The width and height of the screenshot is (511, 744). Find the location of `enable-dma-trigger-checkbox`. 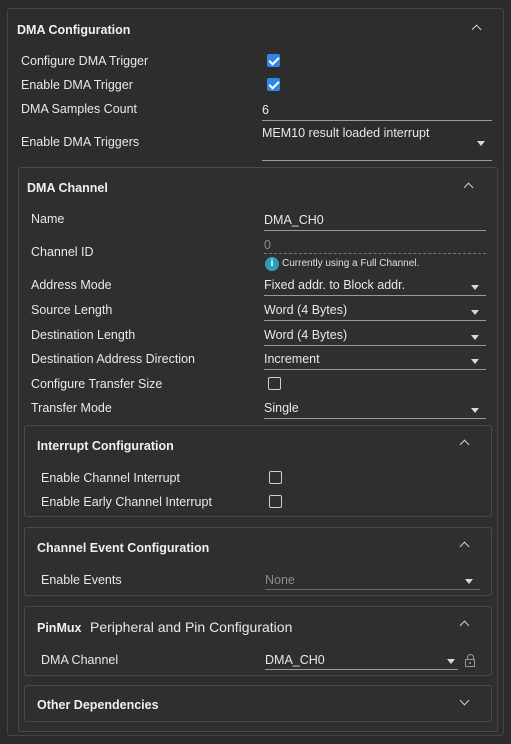

enable-dma-trigger-checkbox is located at coordinates (273, 84).